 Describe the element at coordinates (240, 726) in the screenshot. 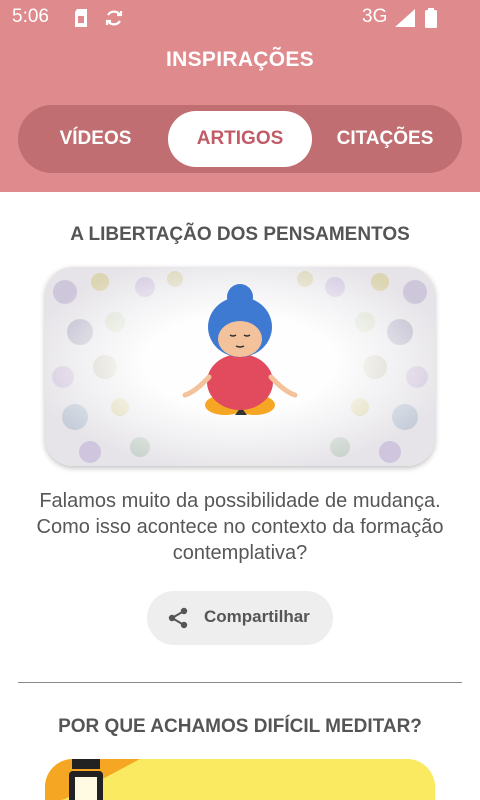

I see `article-title: POR QUE ACHAMOS DIFÍCIL MEDITAR?` at that location.